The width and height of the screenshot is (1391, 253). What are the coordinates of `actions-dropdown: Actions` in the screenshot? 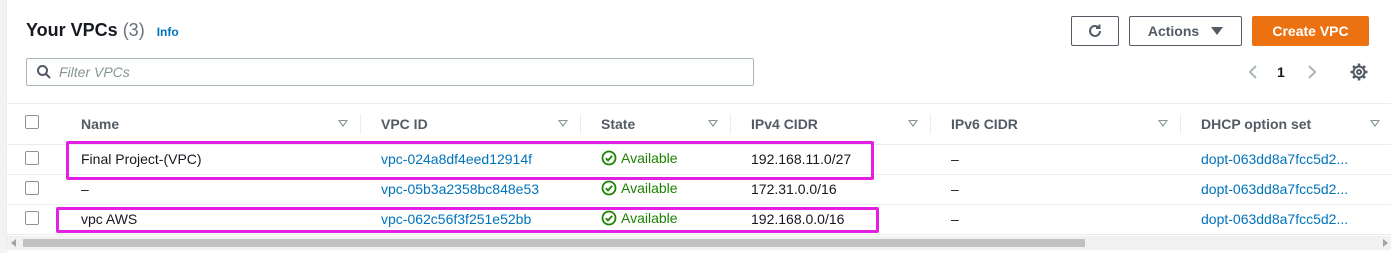 It's located at (1185, 31).